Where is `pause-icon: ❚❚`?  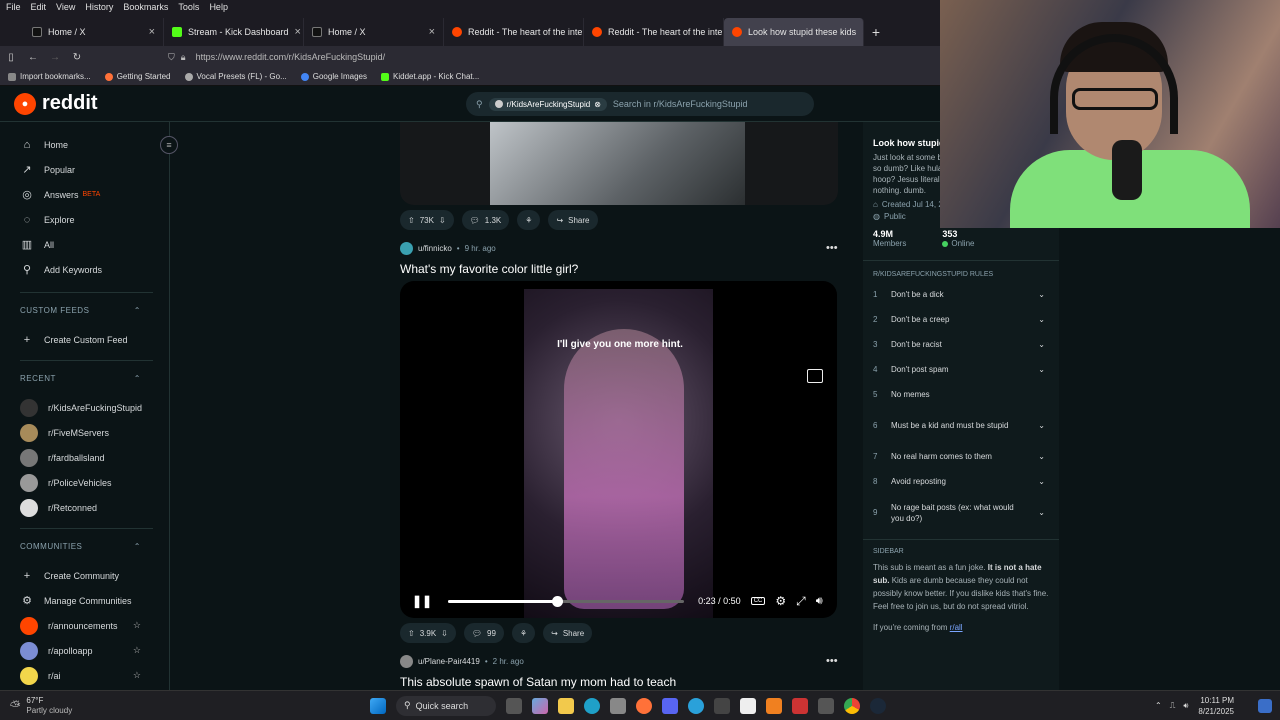
pause-icon: ❚❚ is located at coordinates (422, 601).